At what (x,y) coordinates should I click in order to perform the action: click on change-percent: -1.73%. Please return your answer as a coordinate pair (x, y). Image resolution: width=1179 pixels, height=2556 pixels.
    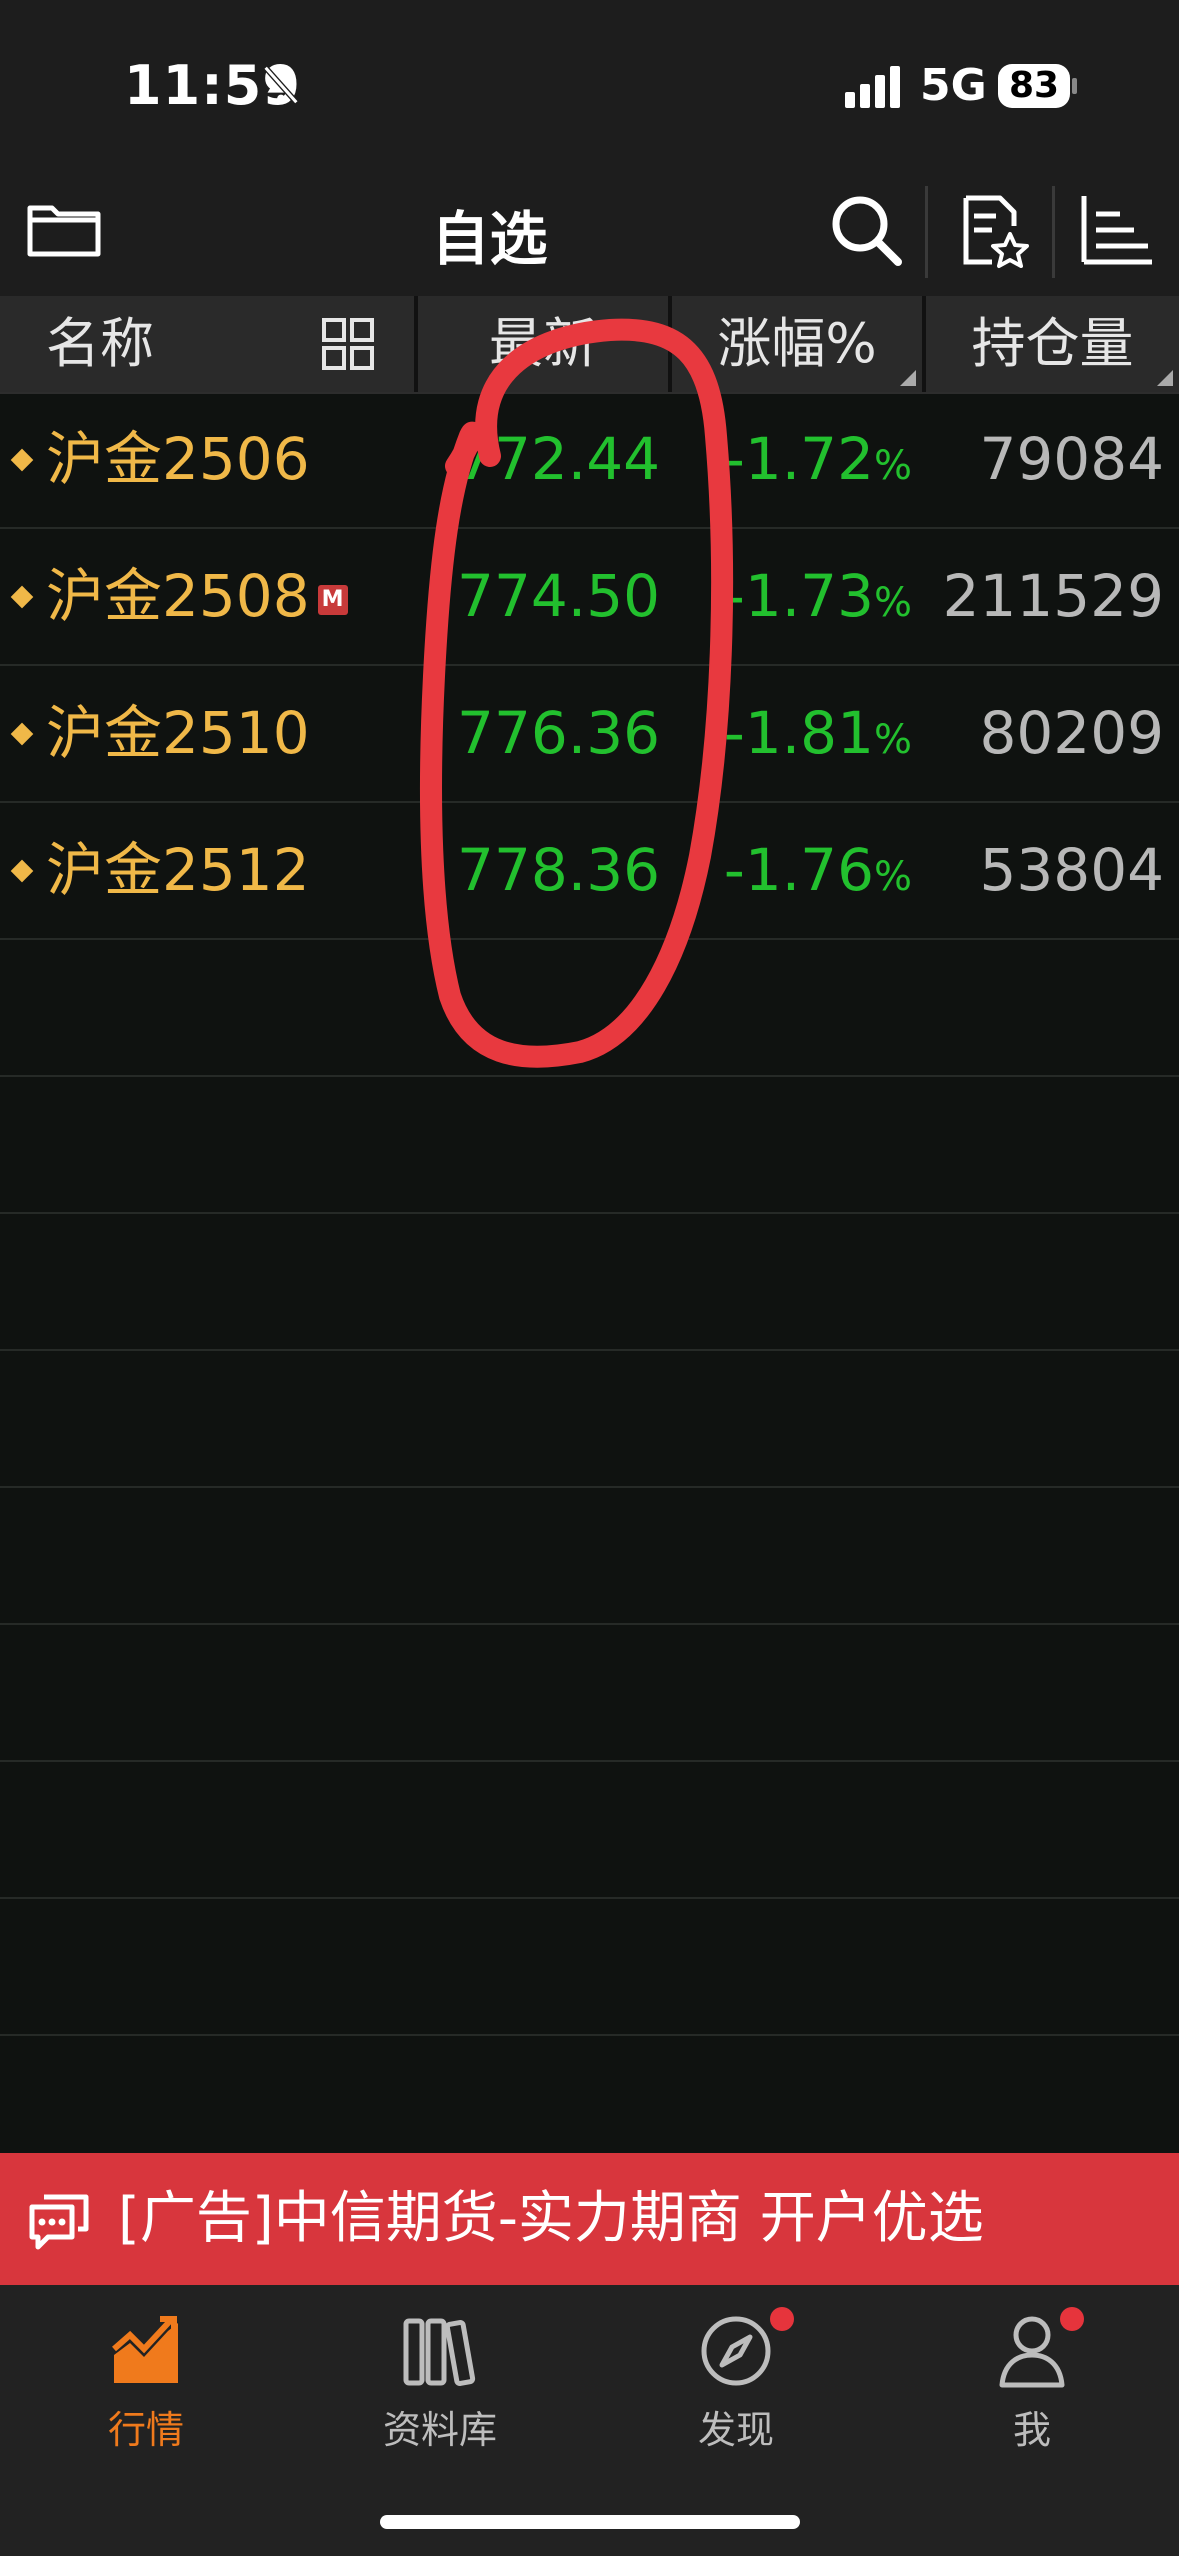
    Looking at the image, I should click on (817, 596).